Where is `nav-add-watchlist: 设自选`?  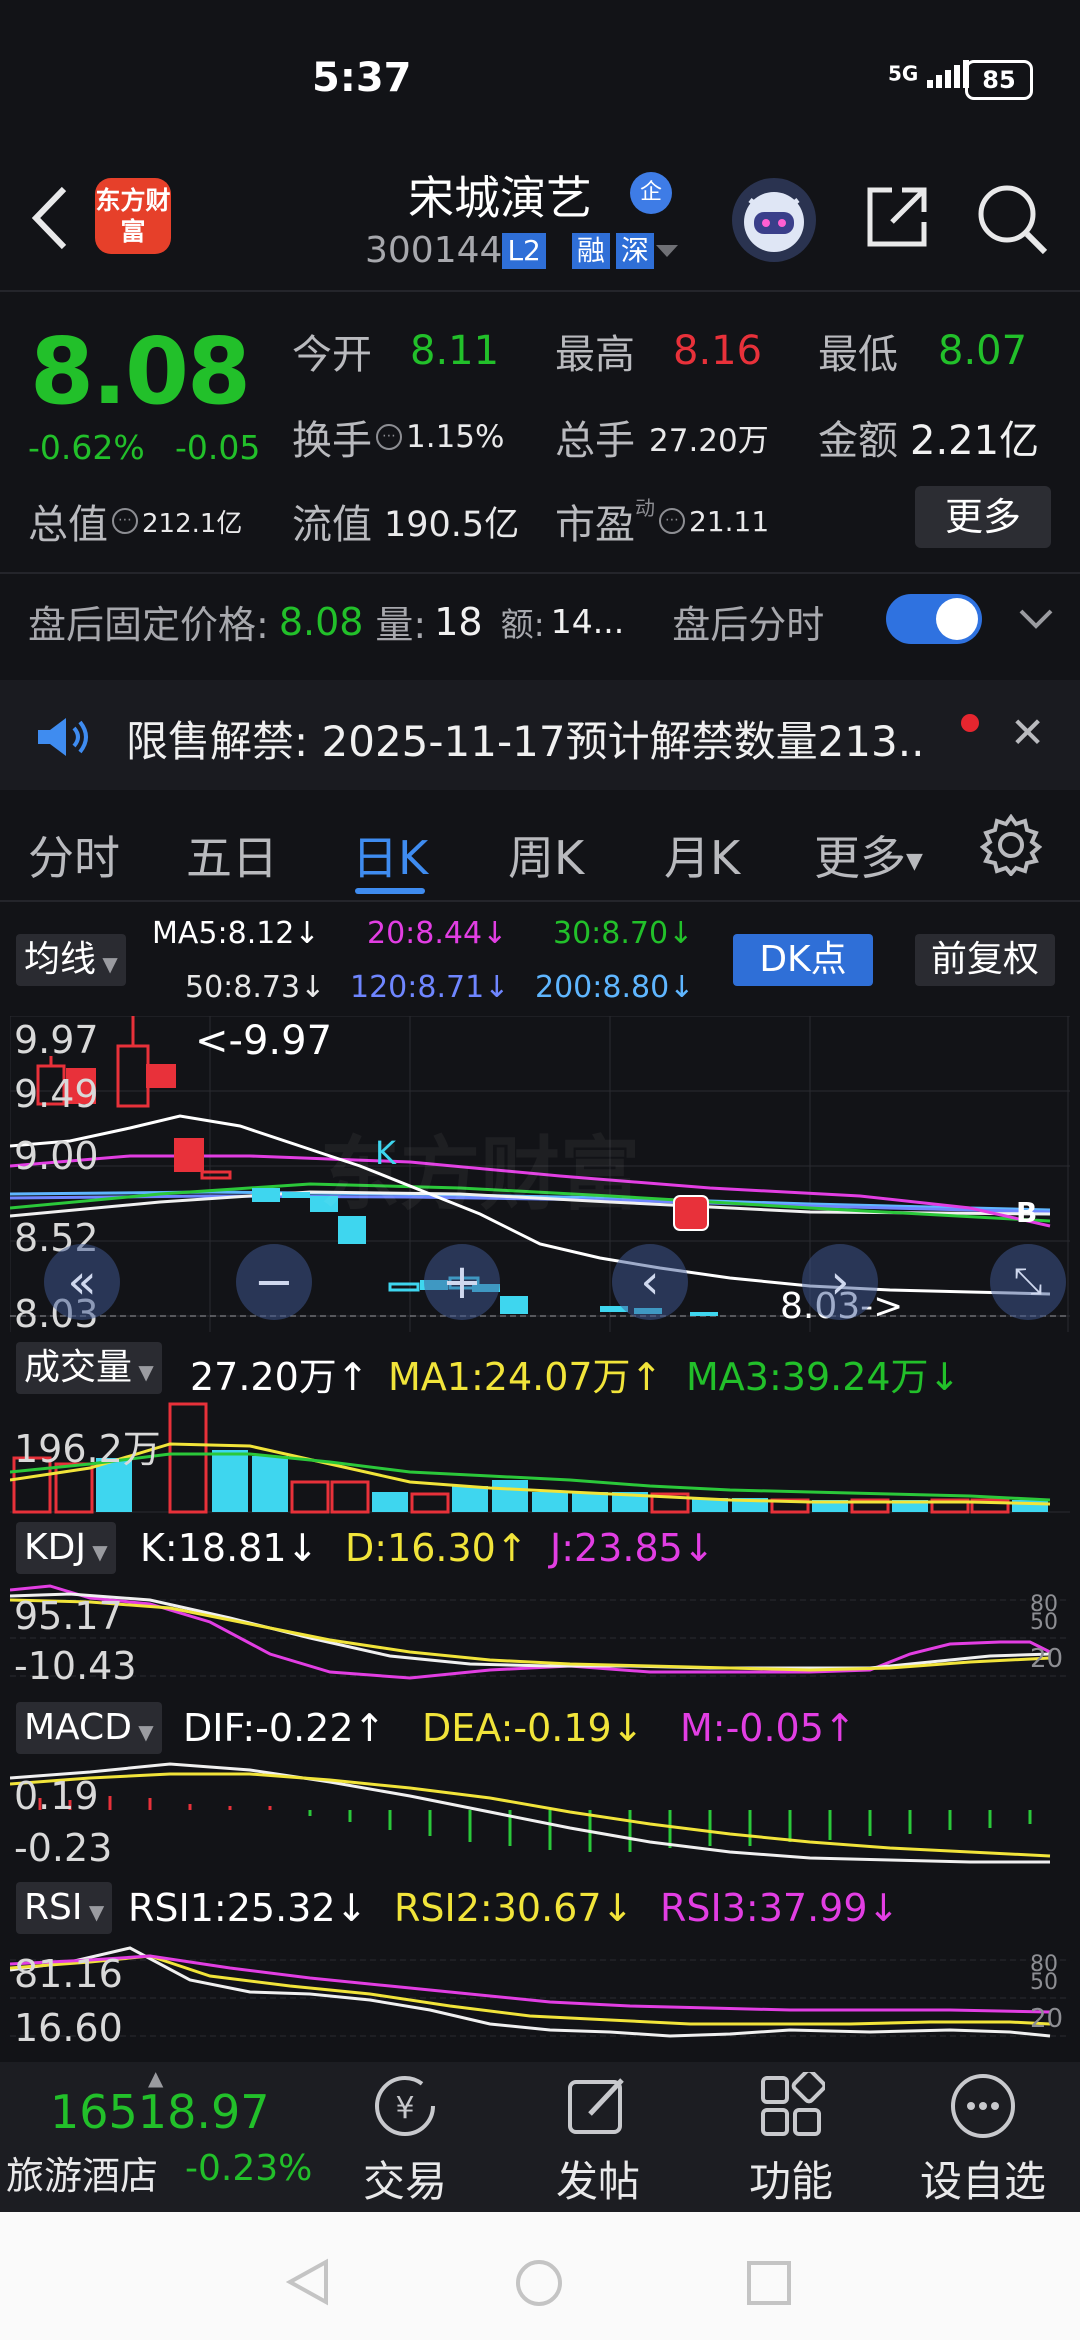 nav-add-watchlist: 设自选 is located at coordinates (983, 2140).